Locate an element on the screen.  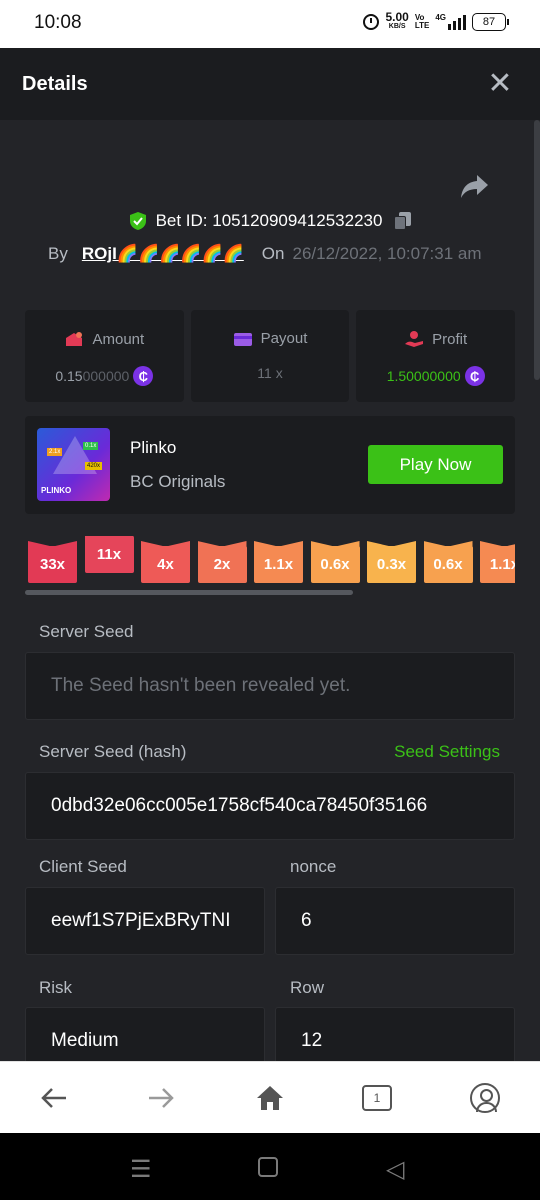
alarm-icon is located at coordinates (371, 22).